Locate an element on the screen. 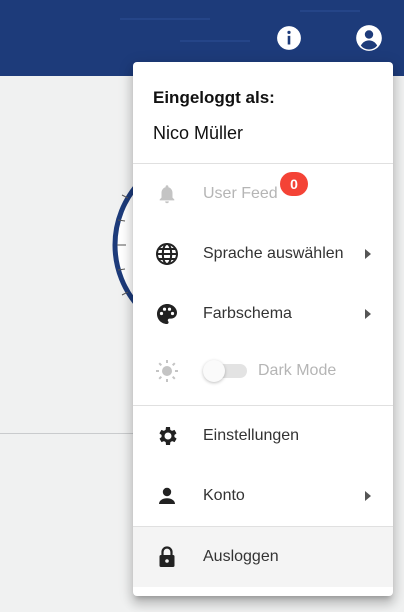 The width and height of the screenshot is (404, 612). menu-item-account: Konto is located at coordinates (263, 496).